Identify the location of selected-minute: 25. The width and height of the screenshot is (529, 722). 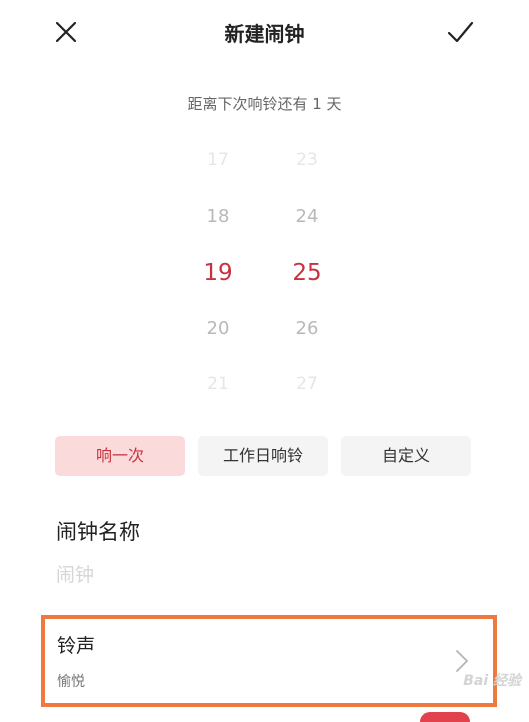
(307, 273).